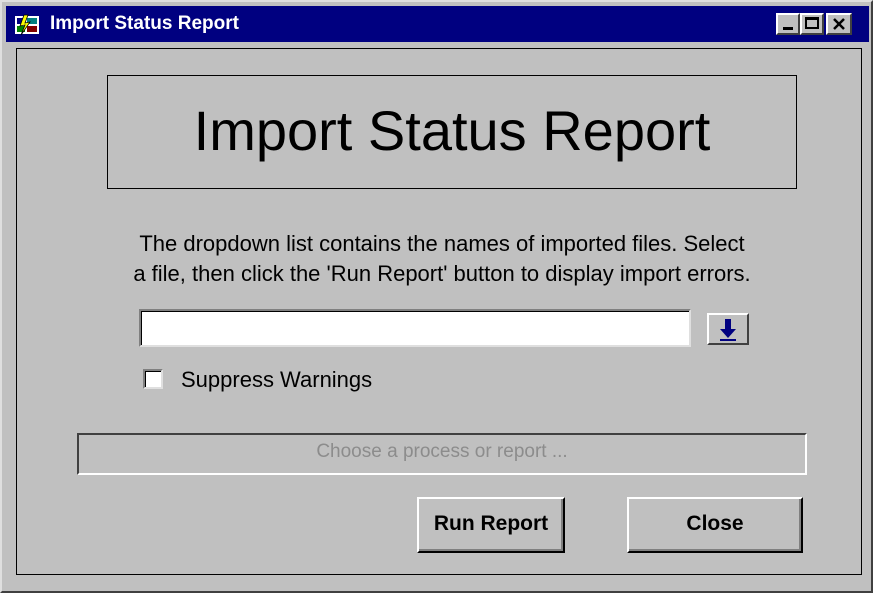 Image resolution: width=873 pixels, height=593 pixels. Describe the element at coordinates (788, 24) in the screenshot. I see `minimize-button` at that location.